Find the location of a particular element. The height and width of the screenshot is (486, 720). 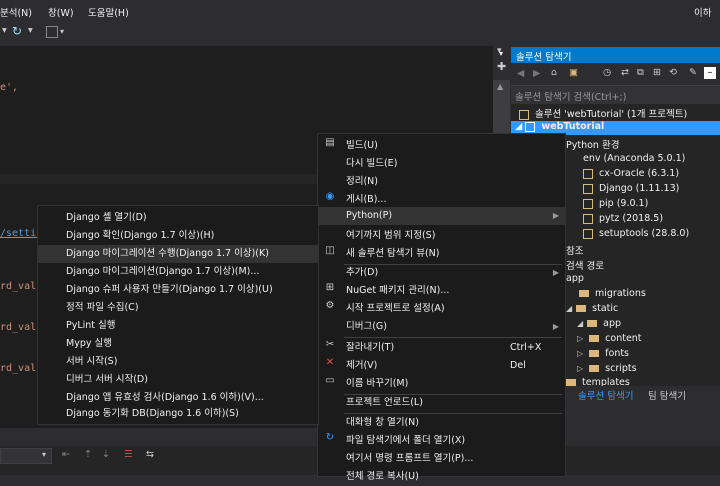

tab-solution-explorer: 솔루션 탐색기 is located at coordinates (605, 395).